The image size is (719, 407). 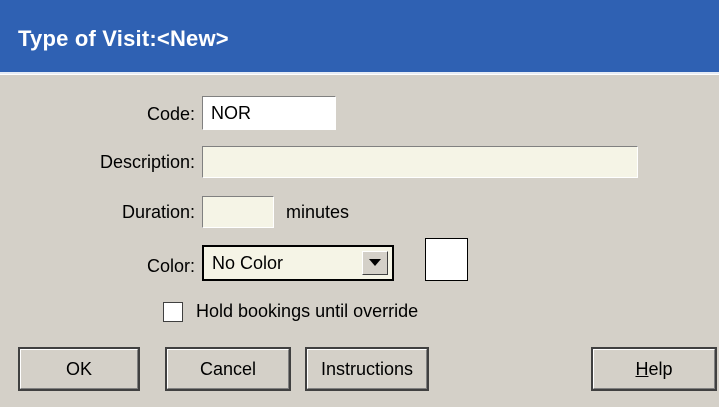 What do you see at coordinates (123, 38) in the screenshot?
I see `window-title: Type of Visit:<New>` at bounding box center [123, 38].